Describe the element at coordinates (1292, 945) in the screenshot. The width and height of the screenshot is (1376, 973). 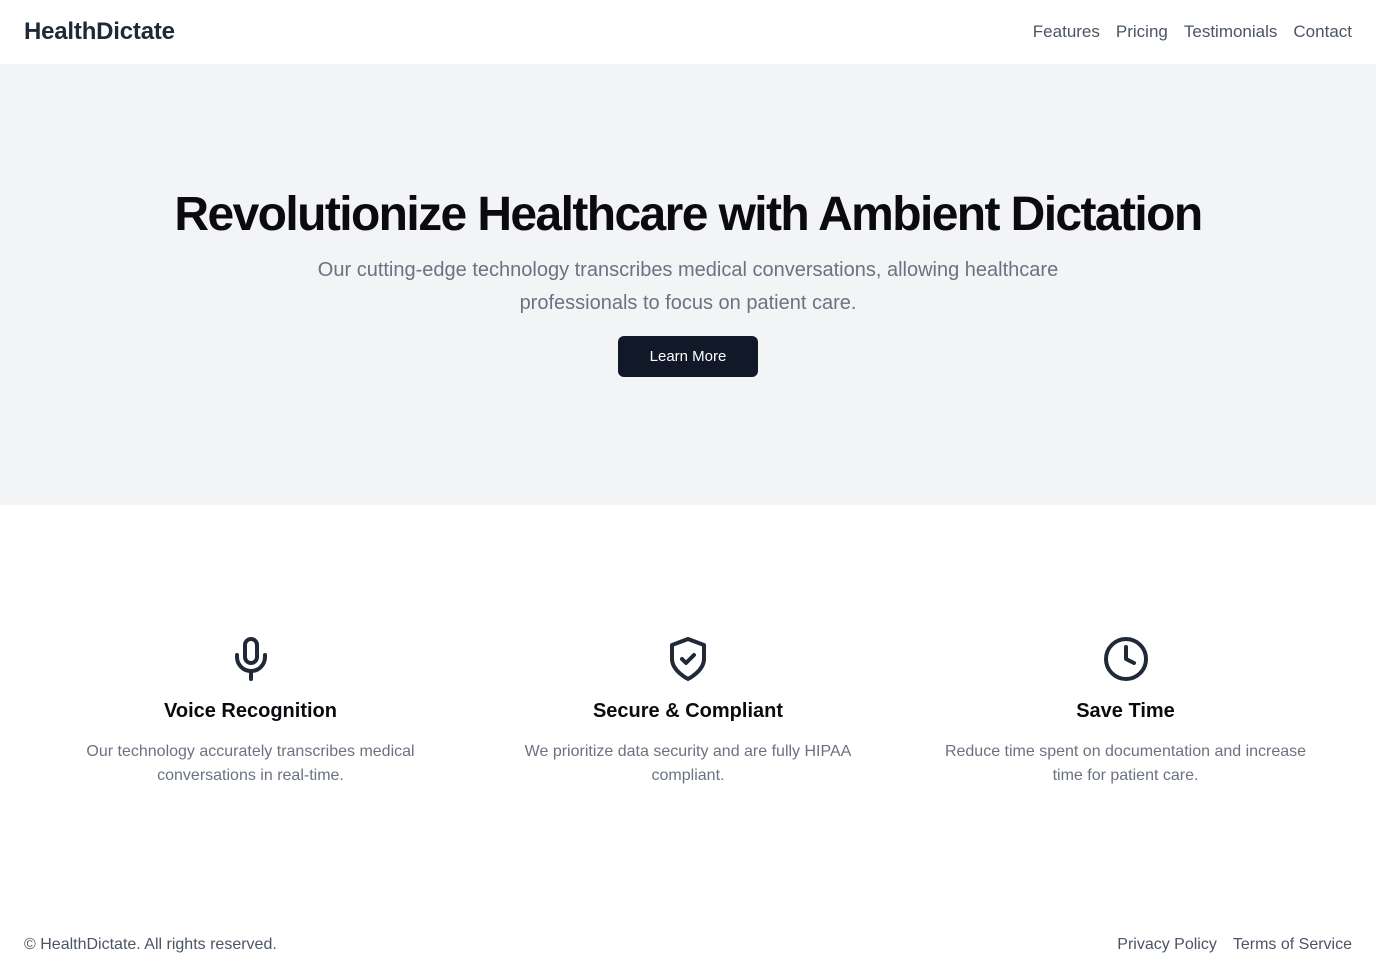
I see `terms-of-service-link: Terms of Service` at that location.